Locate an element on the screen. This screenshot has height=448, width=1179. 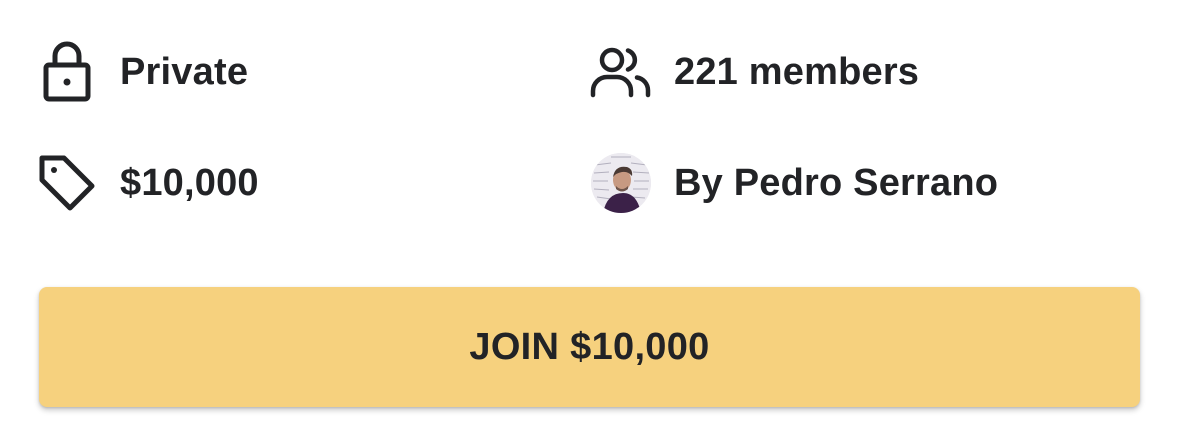
avatar-wrapper is located at coordinates (621, 183).